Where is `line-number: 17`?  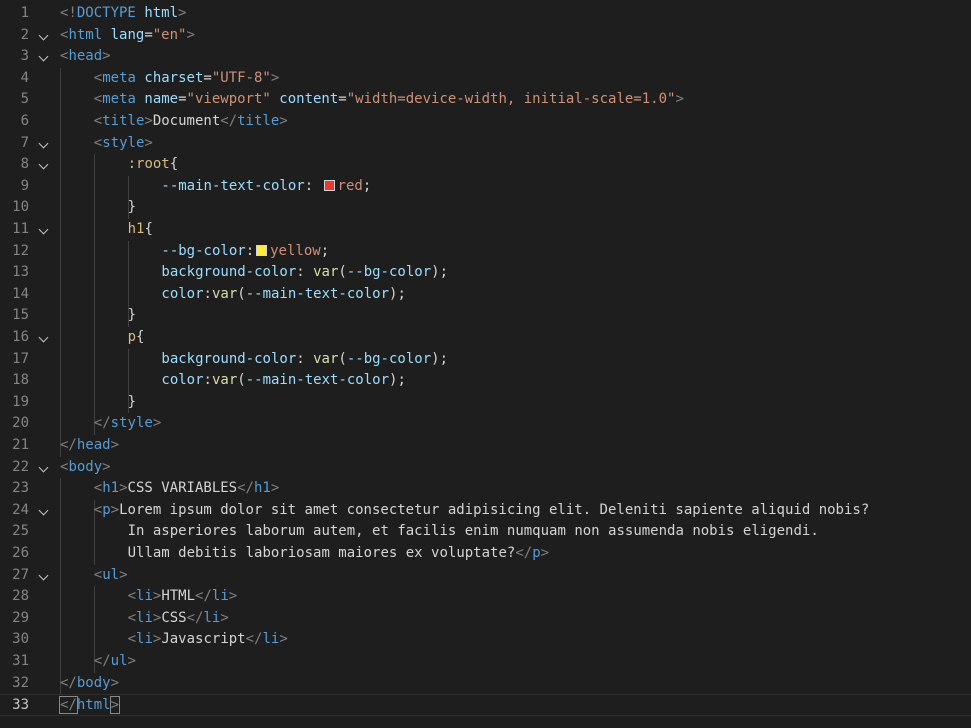 line-number: 17 is located at coordinates (20, 358).